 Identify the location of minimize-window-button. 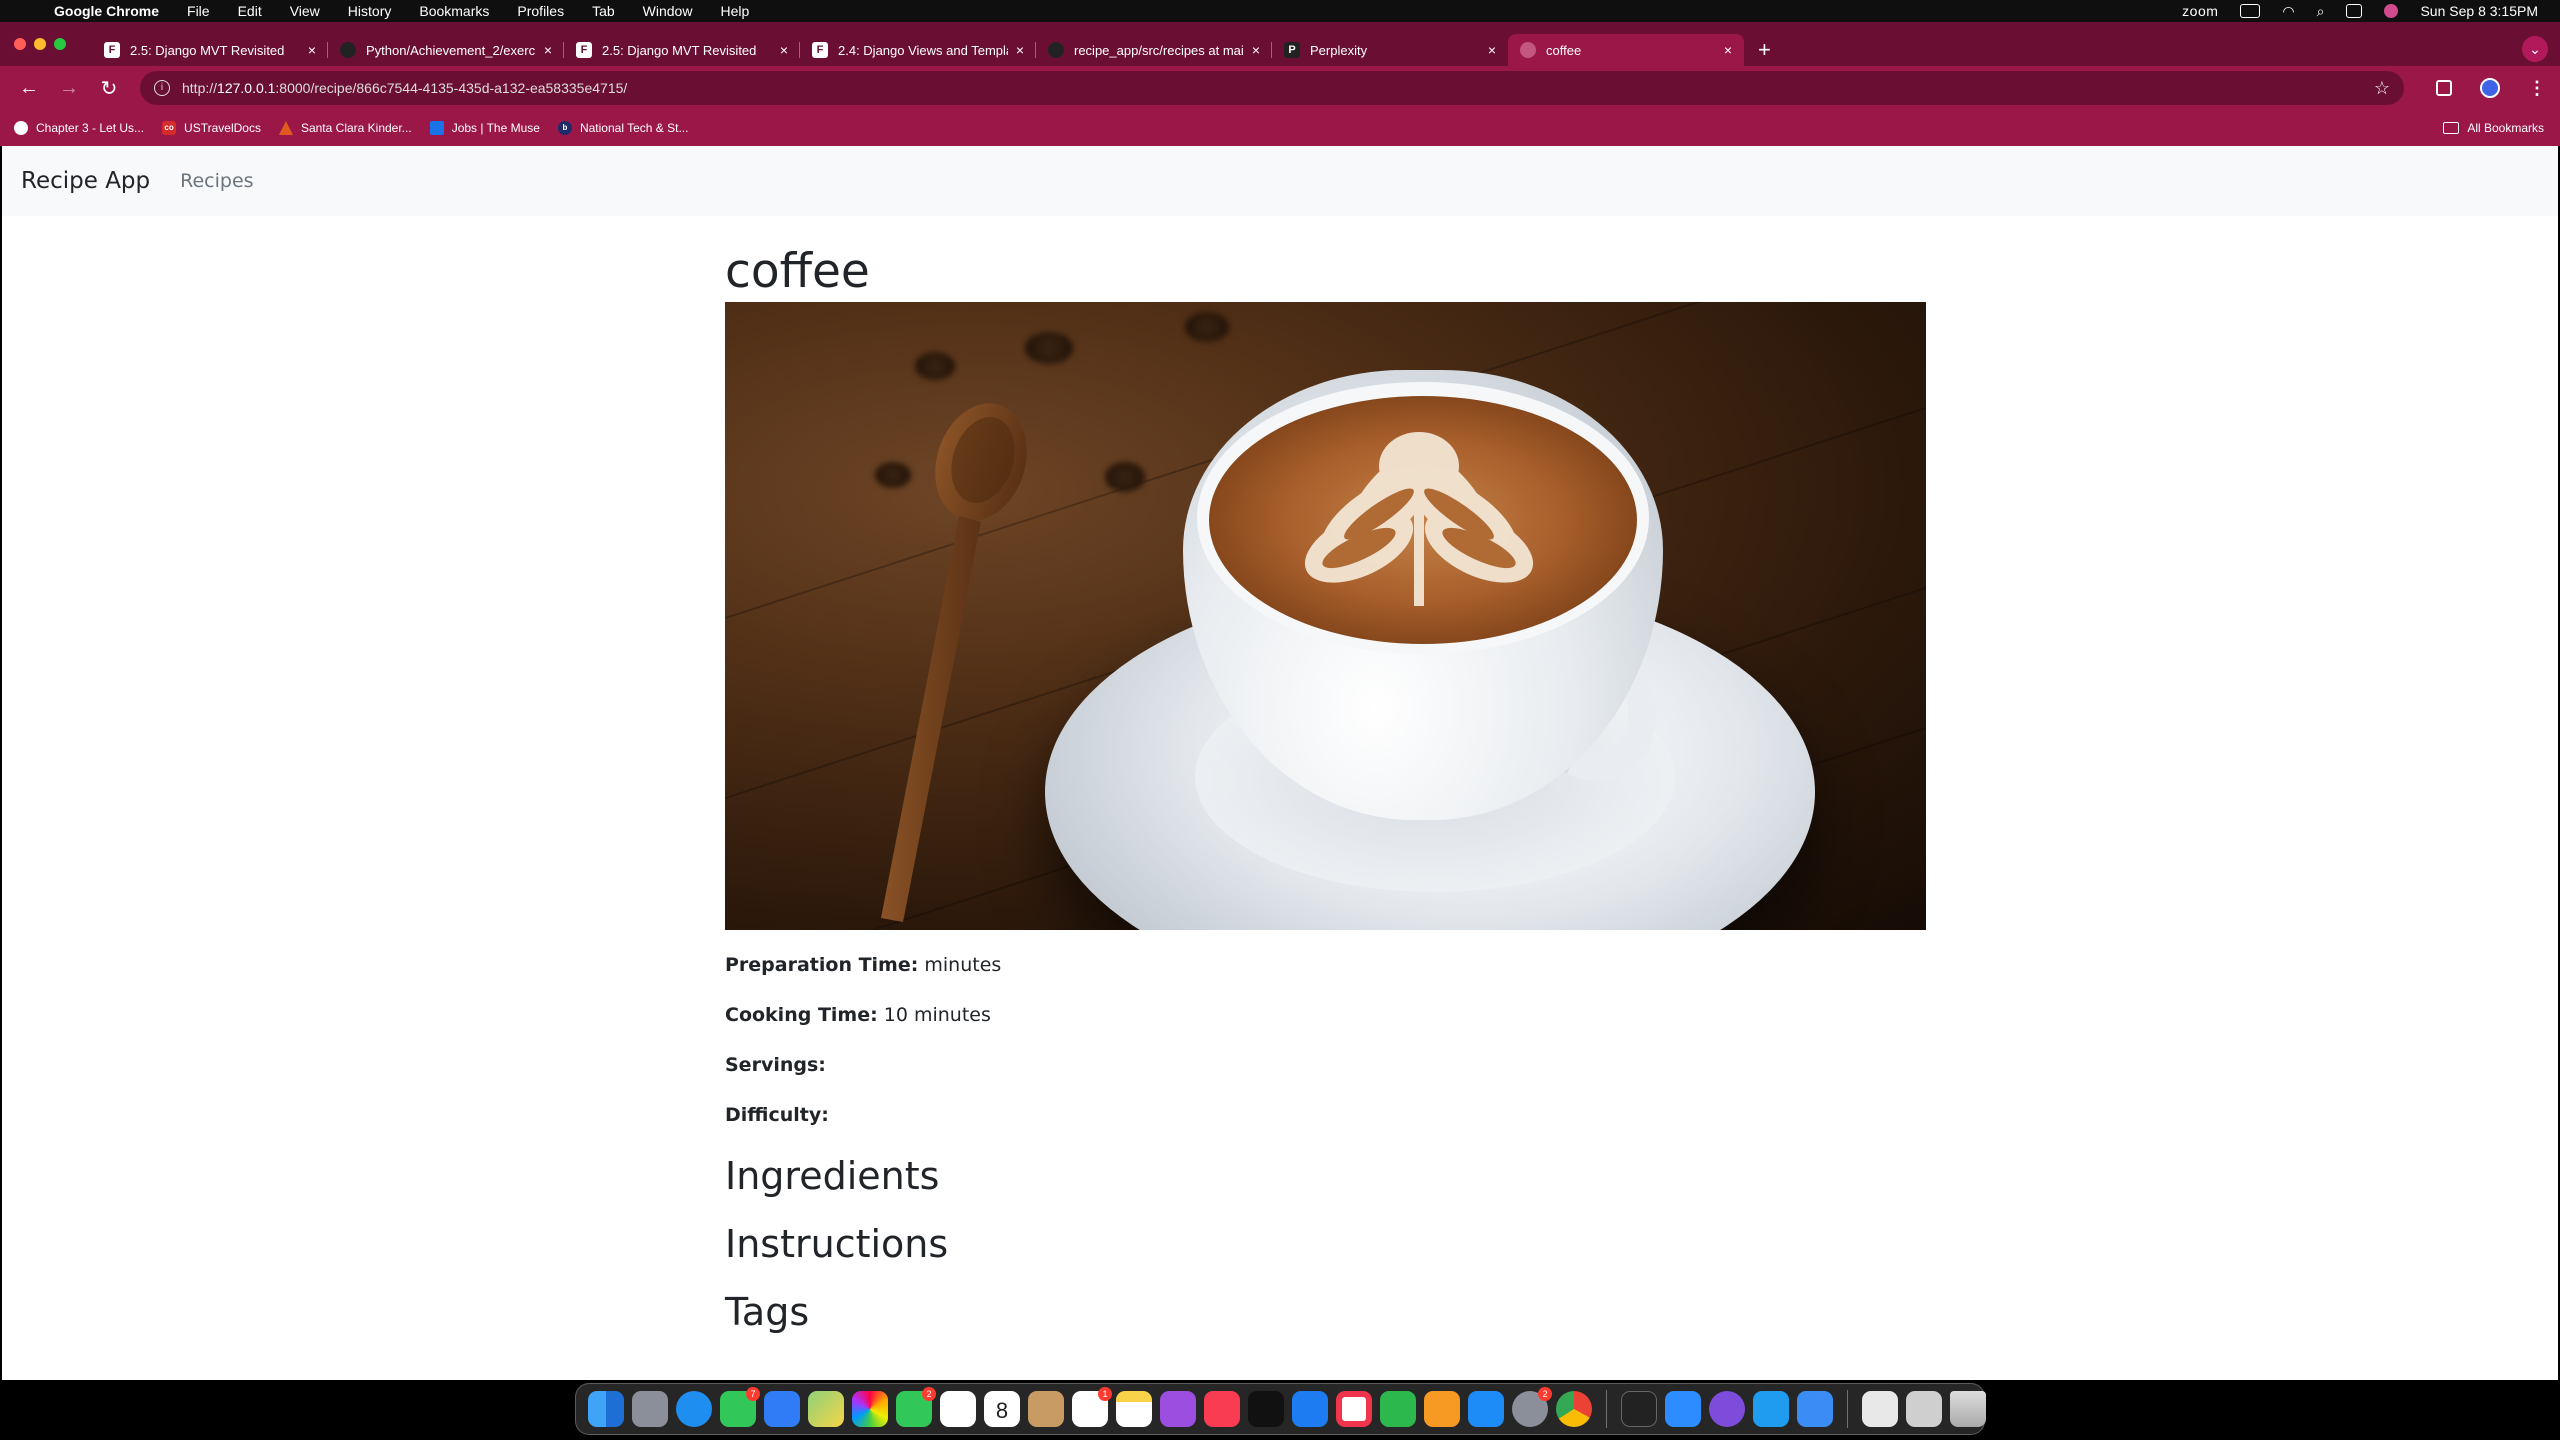
(40, 44).